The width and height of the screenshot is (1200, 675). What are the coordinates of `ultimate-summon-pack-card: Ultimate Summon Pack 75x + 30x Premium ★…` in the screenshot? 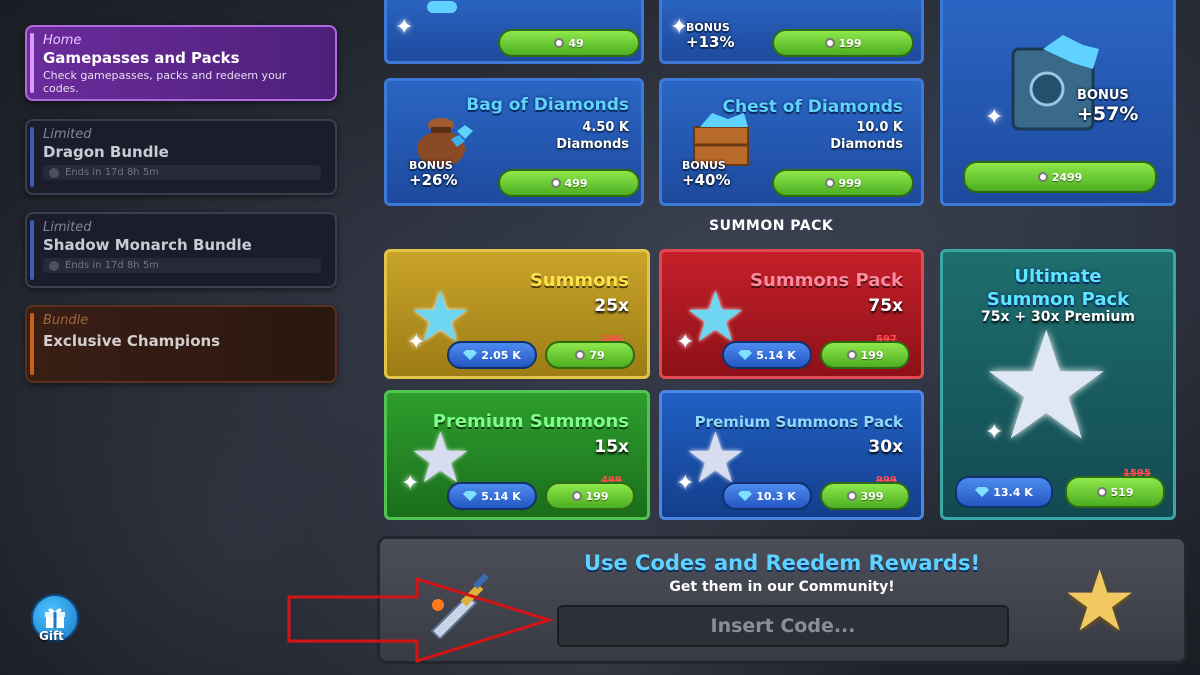 It's located at (1058, 384).